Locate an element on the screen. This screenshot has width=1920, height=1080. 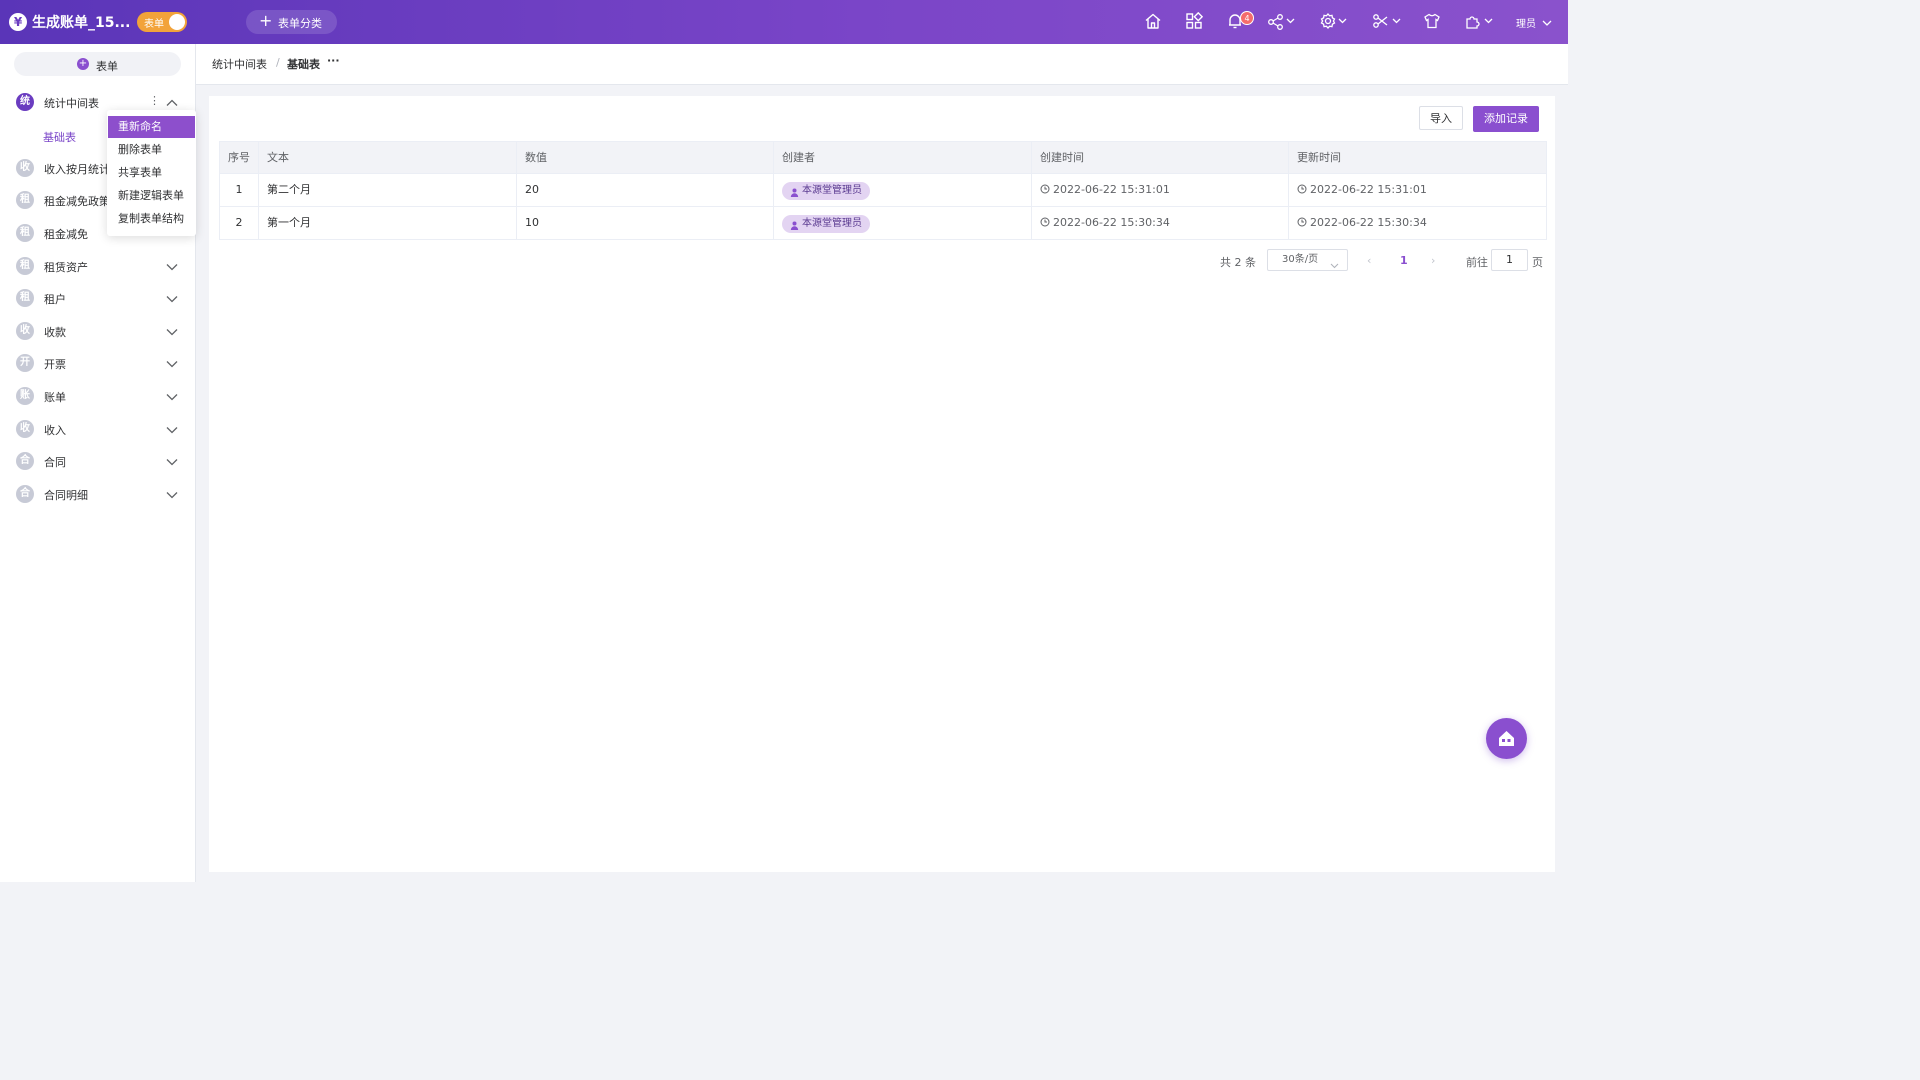
sidebar-group-label: 租金减免政策 is located at coordinates (77, 201).